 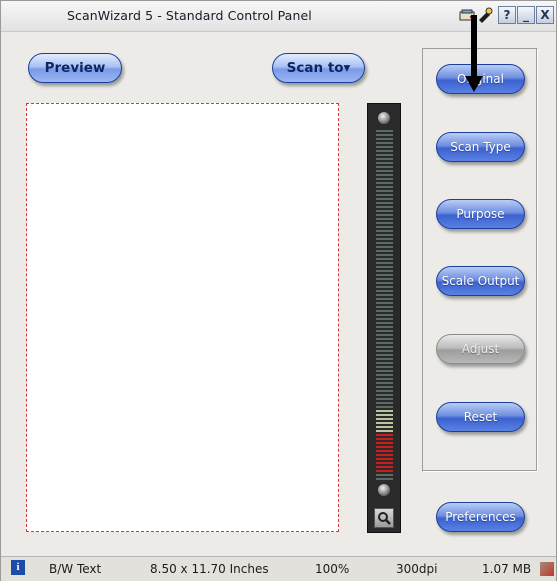 I want to click on scan-type-button: Scan Type, so click(x=480, y=147).